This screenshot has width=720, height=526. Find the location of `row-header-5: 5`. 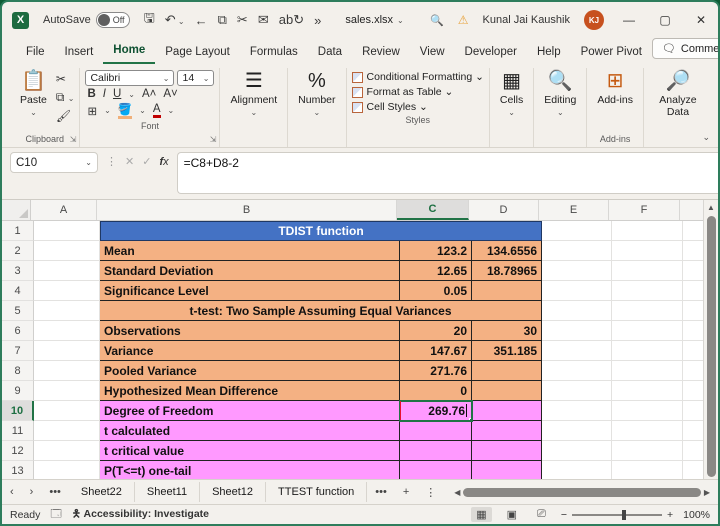

row-header-5: 5 is located at coordinates (18, 311).